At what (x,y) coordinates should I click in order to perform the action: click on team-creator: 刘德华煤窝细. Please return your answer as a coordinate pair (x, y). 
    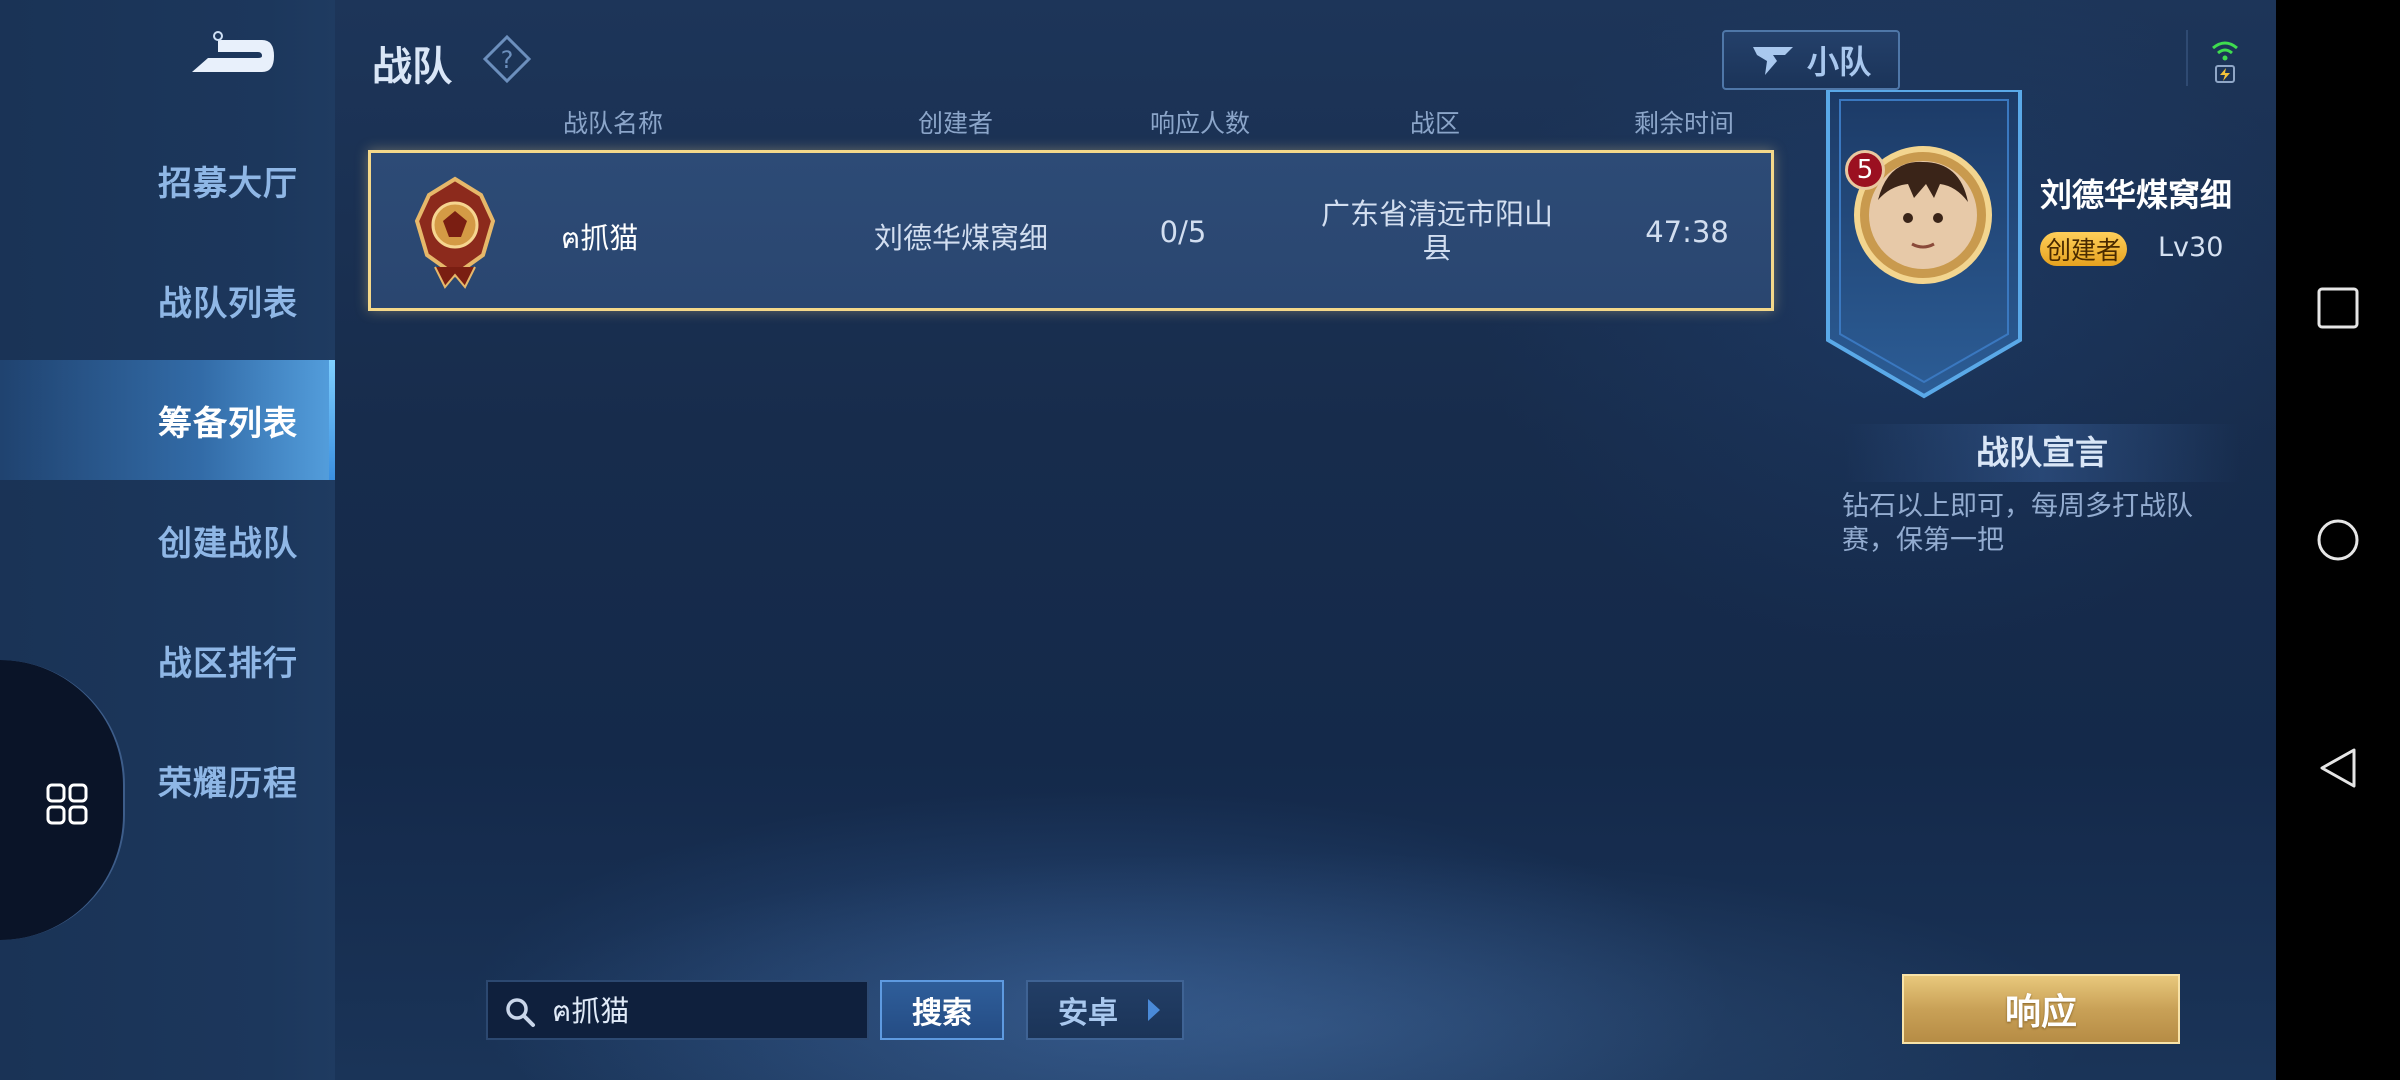
    Looking at the image, I should click on (960, 238).